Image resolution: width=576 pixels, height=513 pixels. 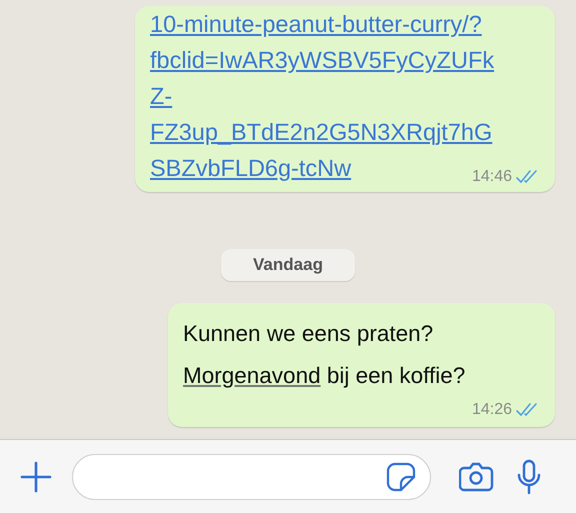 I want to click on message-link: 10-minute-peanut-butter-curry/?, so click(x=316, y=24).